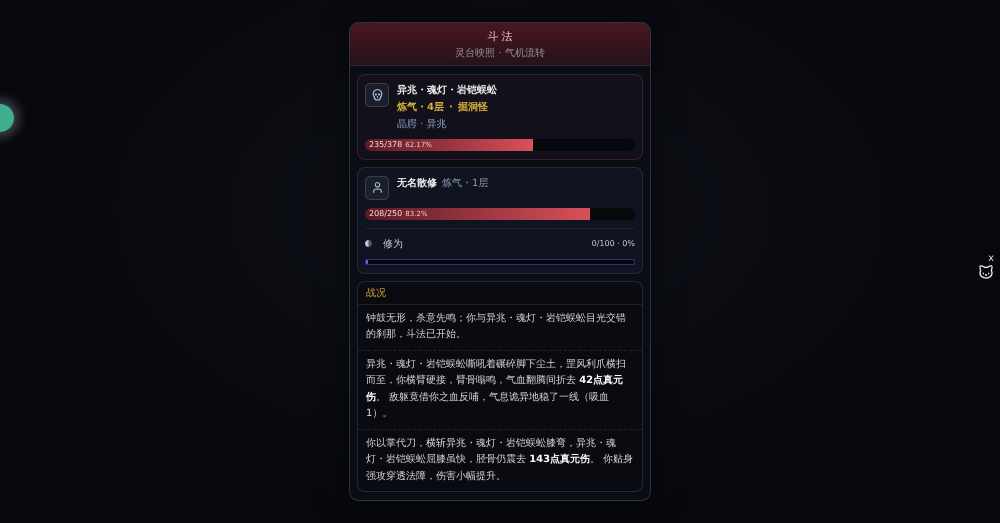  What do you see at coordinates (500, 389) in the screenshot?
I see `log-entry: 异兆・魂灯・岩铠蜈蚣嘶吼着碾碎脚下尘土，罡风利爪横扫而至，你横臂硬接，臂骨嗡鸣，气血翻腾间折去 42点真元伤。 敌躯竟借你之血反哺，气息诡异地稳了一线（吸血 1）。` at bounding box center [500, 389].